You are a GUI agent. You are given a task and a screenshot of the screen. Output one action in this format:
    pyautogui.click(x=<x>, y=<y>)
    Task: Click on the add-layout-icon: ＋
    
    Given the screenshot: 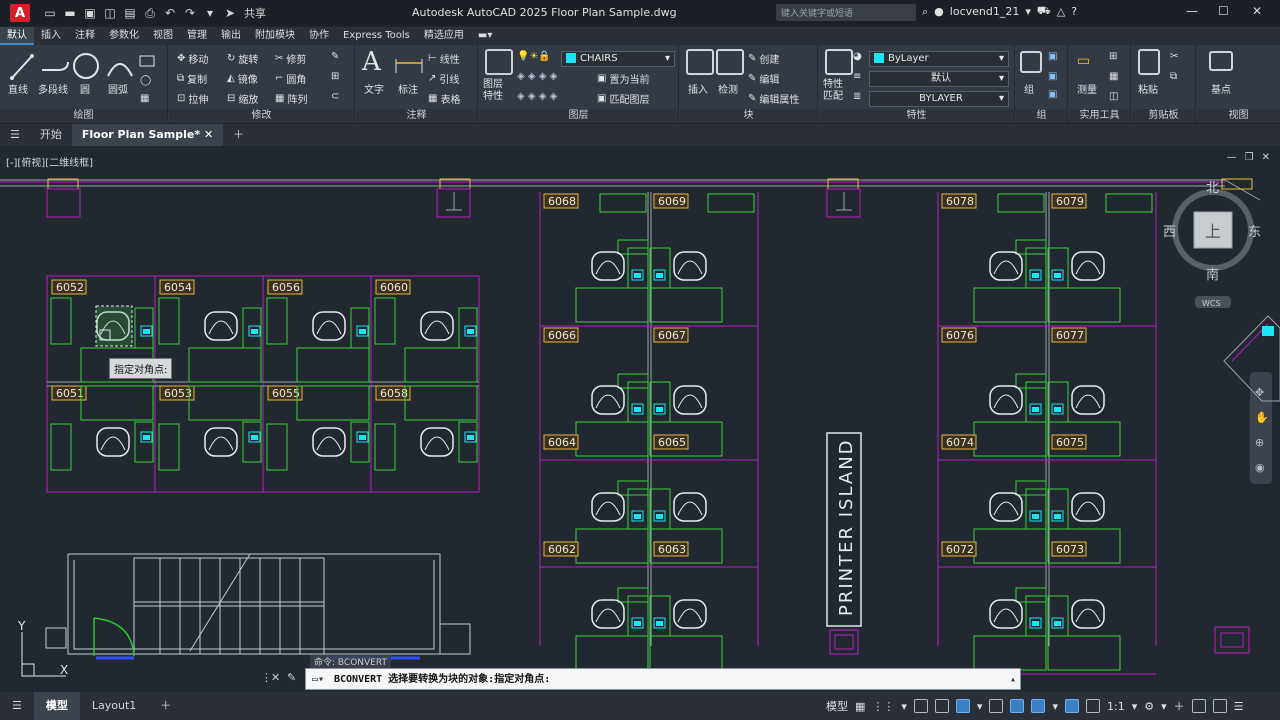 What is the action you would take?
    pyautogui.click(x=165, y=706)
    